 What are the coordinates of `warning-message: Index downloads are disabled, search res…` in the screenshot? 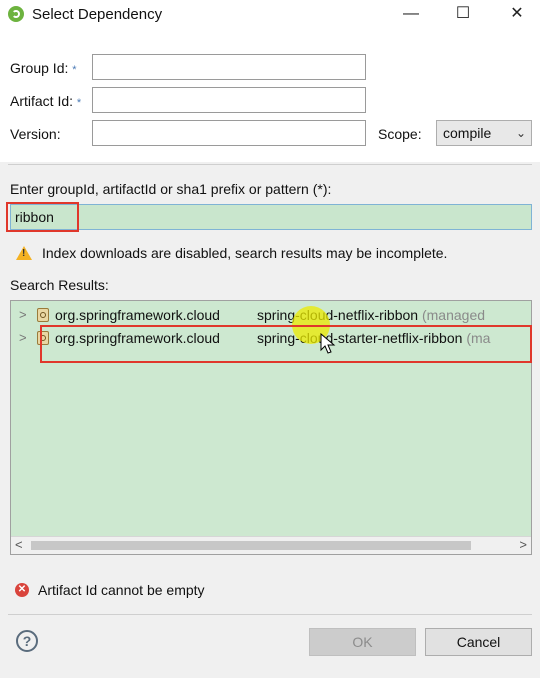 It's located at (245, 253).